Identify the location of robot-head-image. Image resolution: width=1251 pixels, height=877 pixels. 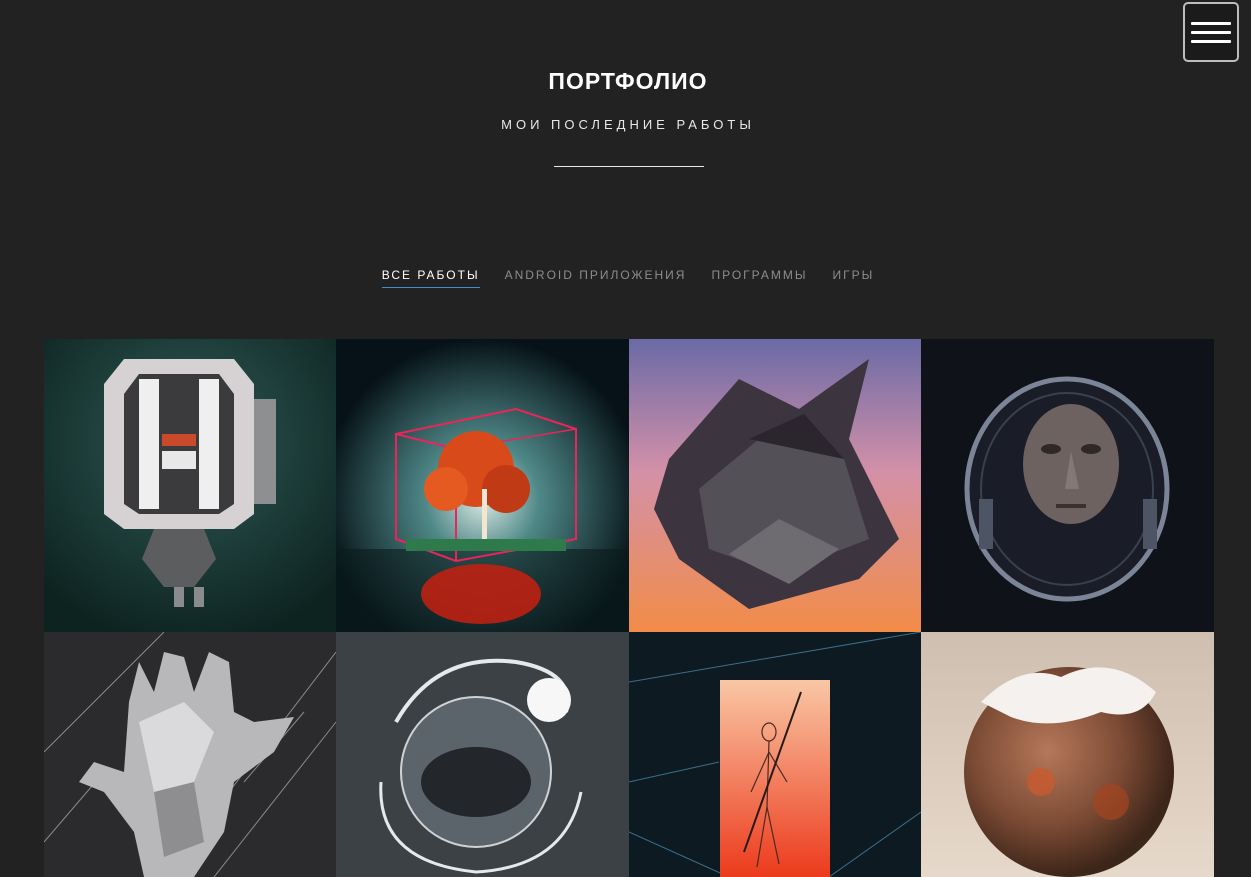
(190, 485).